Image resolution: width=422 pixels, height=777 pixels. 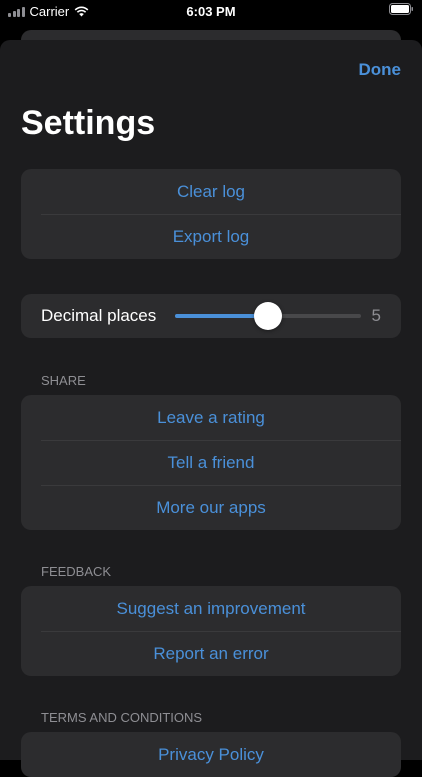 I want to click on terms-header: TERMS AND CONDITIONS, so click(x=122, y=717).